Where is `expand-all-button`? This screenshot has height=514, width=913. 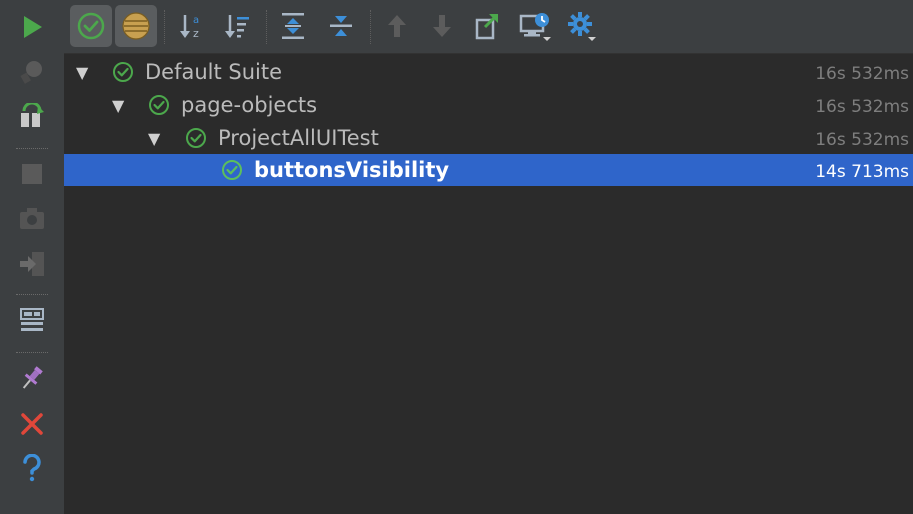 expand-all-button is located at coordinates (293, 26).